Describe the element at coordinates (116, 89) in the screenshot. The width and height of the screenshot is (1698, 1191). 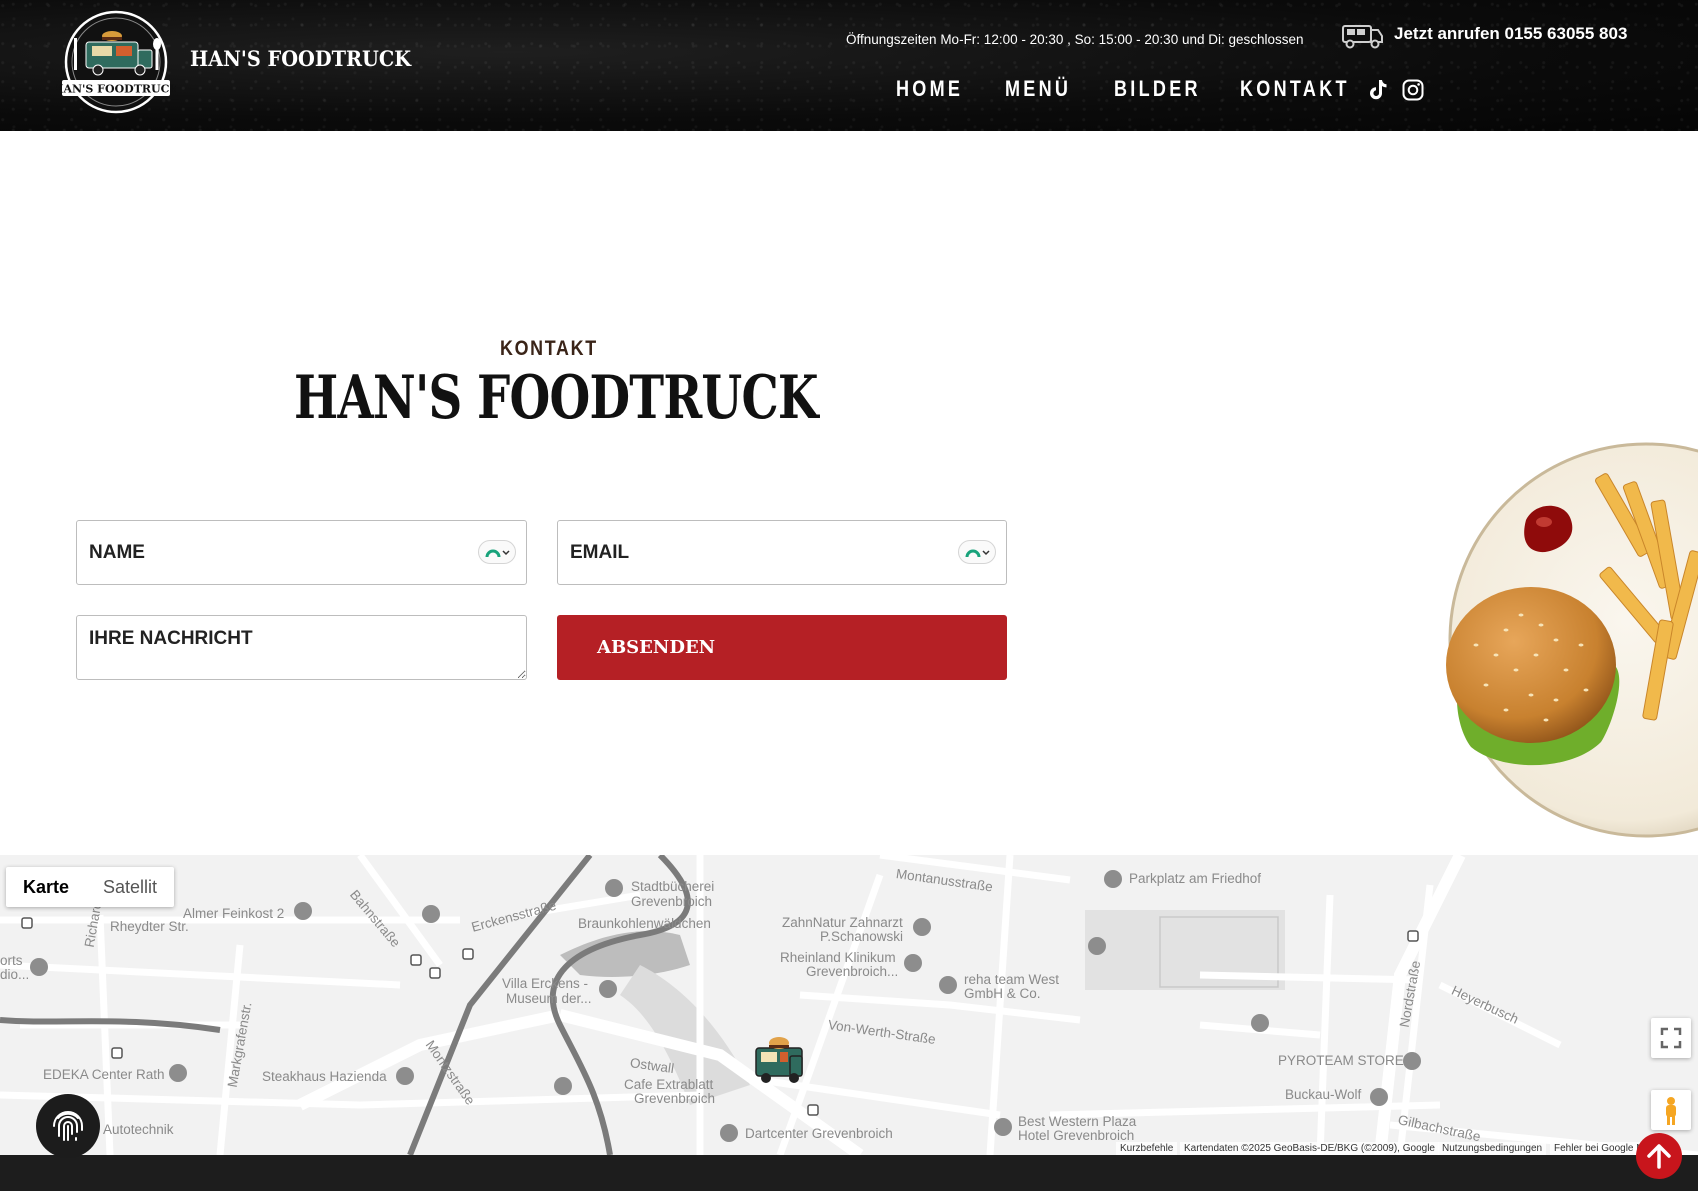
I see `logo-text: HAN'S FOODTRUCK` at that location.